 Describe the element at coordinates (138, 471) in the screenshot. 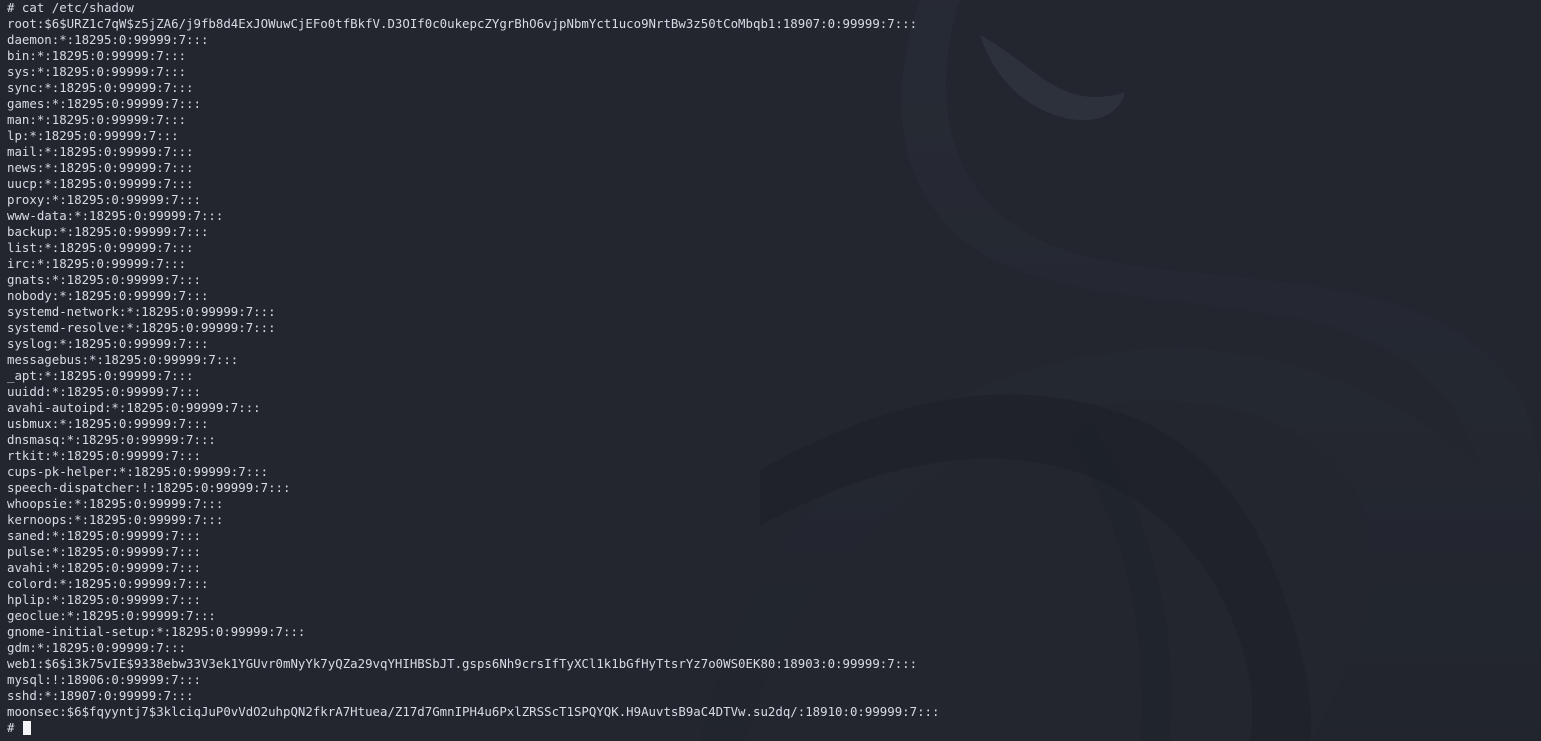

I see `shadow-line: cups-pk-helper:*:18295:0:99999:7:::` at that location.